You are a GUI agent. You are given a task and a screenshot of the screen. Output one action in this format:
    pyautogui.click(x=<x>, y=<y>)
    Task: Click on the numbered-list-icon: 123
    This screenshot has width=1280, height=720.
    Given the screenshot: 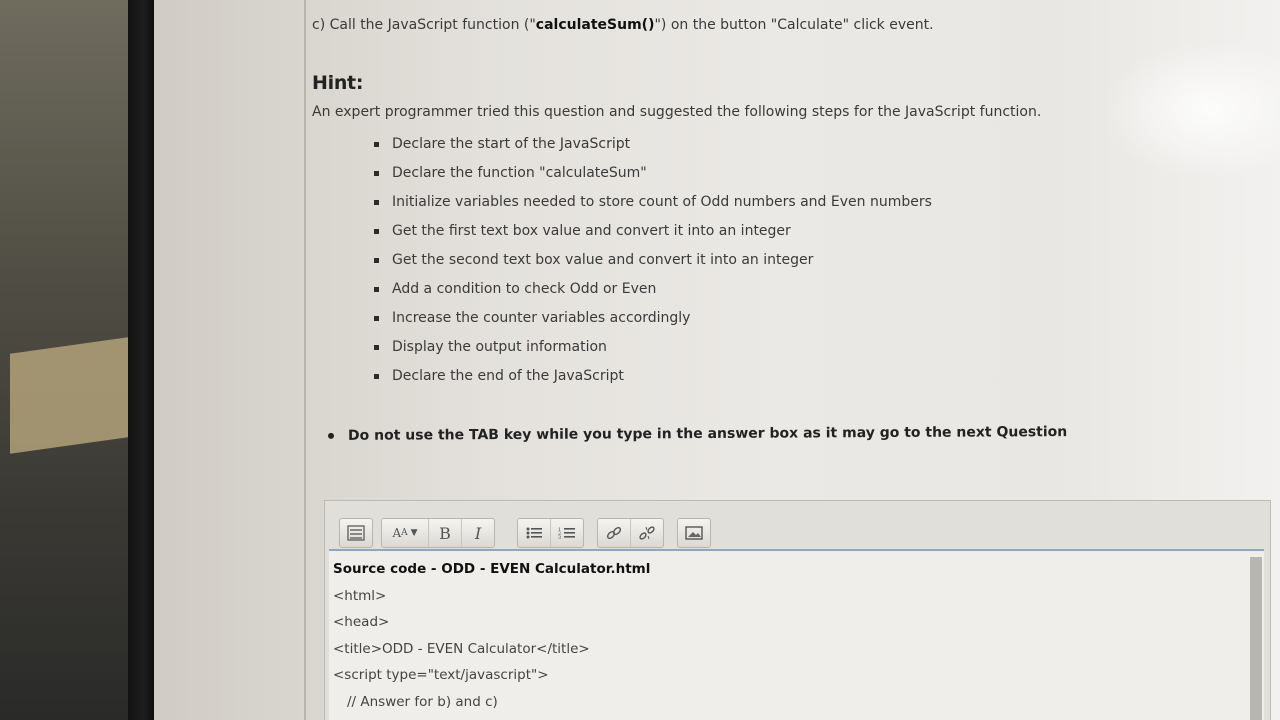 What is the action you would take?
    pyautogui.click(x=567, y=533)
    